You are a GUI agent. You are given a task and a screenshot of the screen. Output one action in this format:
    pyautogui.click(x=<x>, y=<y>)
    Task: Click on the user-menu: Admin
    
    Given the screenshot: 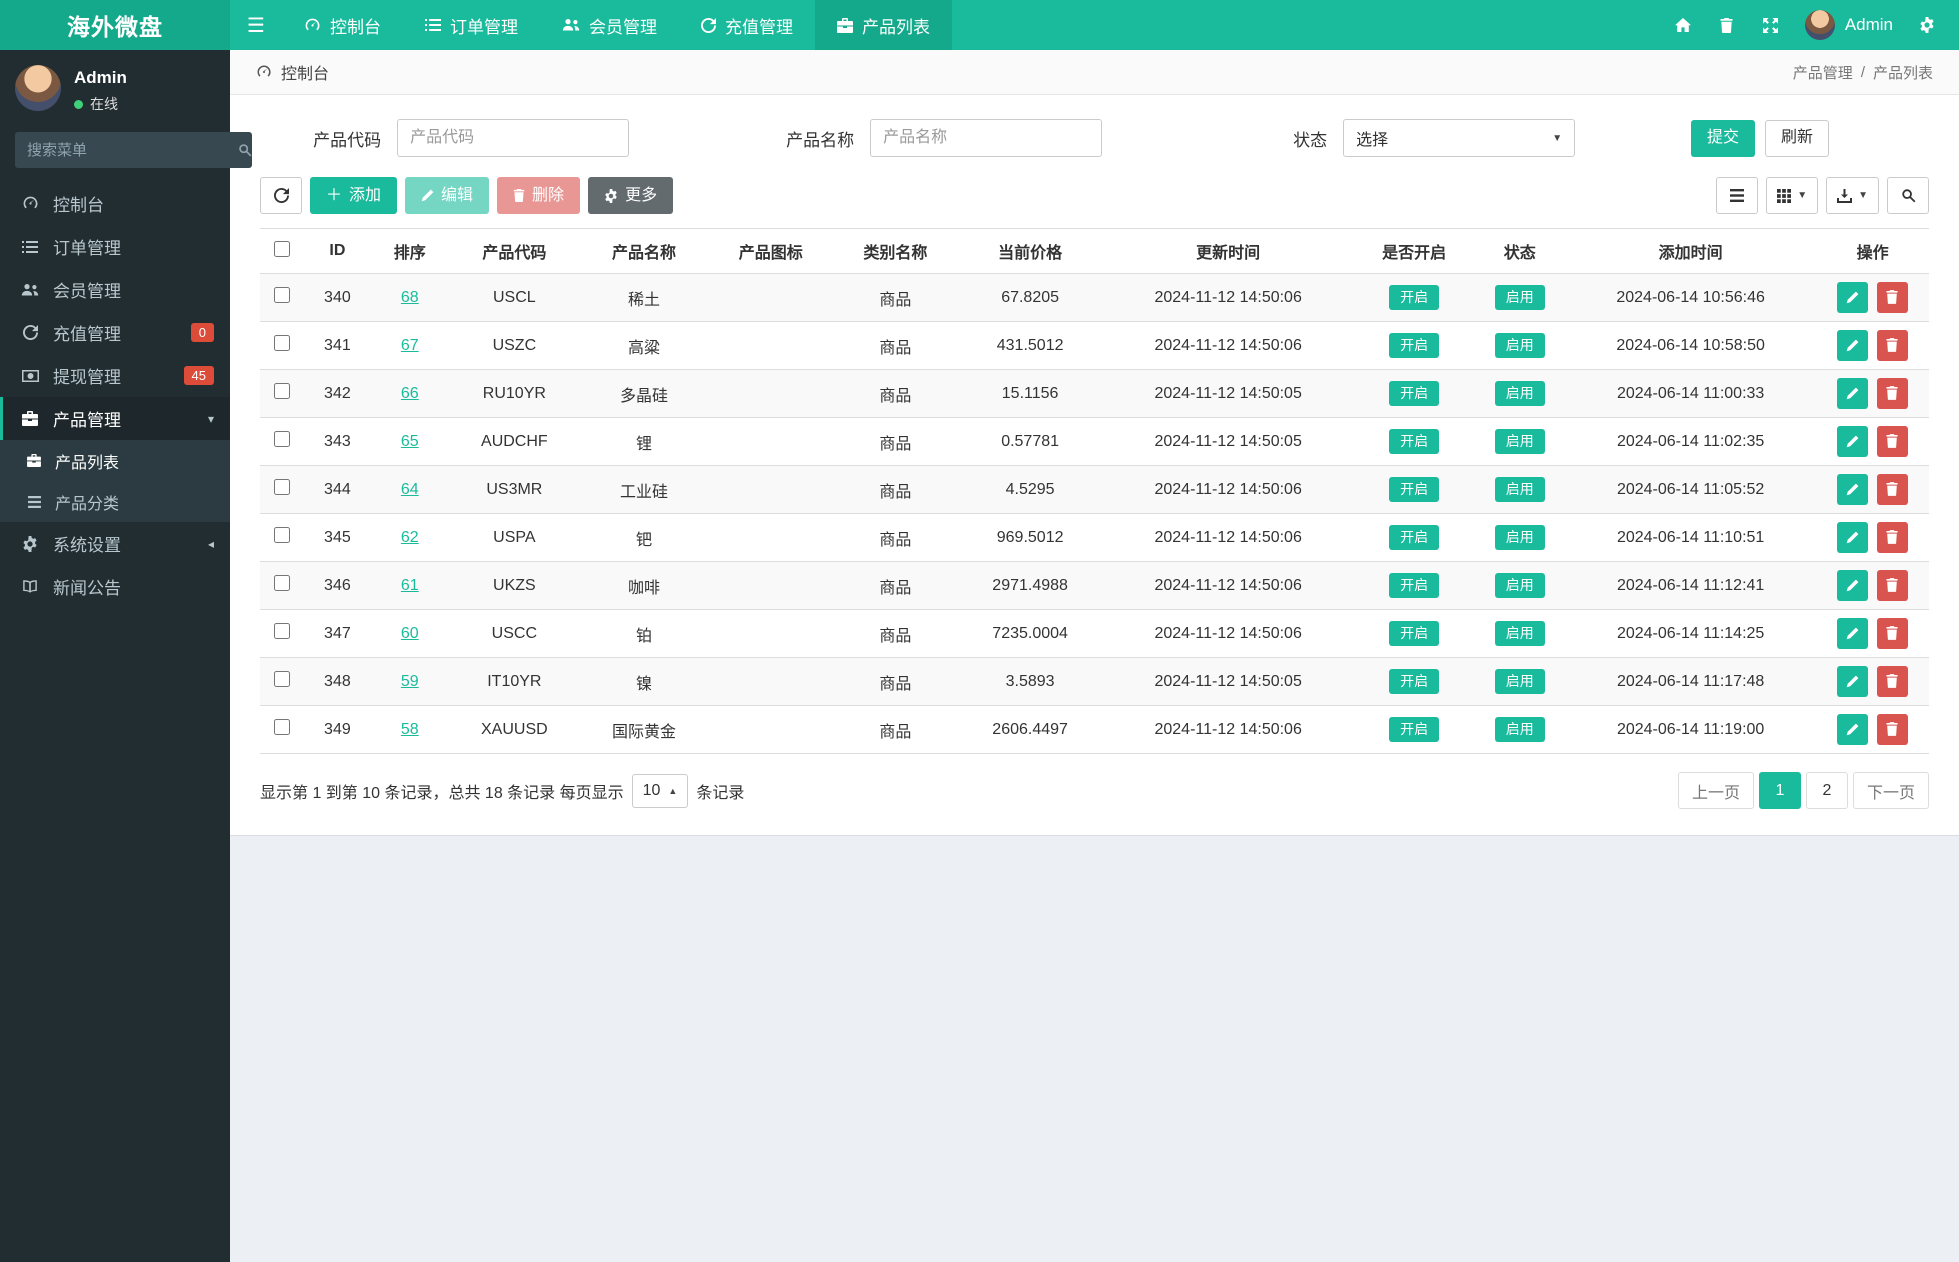 What is the action you would take?
    pyautogui.click(x=1849, y=25)
    